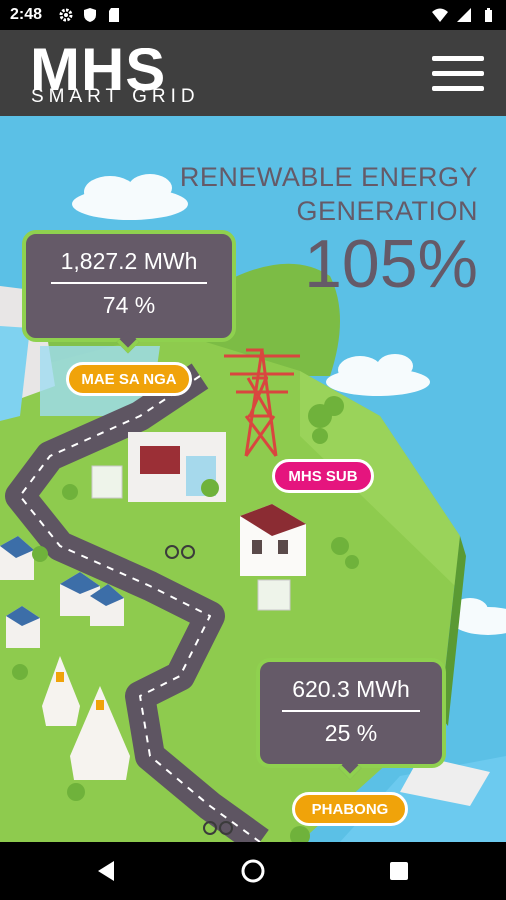  Describe the element at coordinates (129, 286) in the screenshot. I see `mae-sa-nga-info-bubble: 1,827.2 MWh 74 %` at that location.